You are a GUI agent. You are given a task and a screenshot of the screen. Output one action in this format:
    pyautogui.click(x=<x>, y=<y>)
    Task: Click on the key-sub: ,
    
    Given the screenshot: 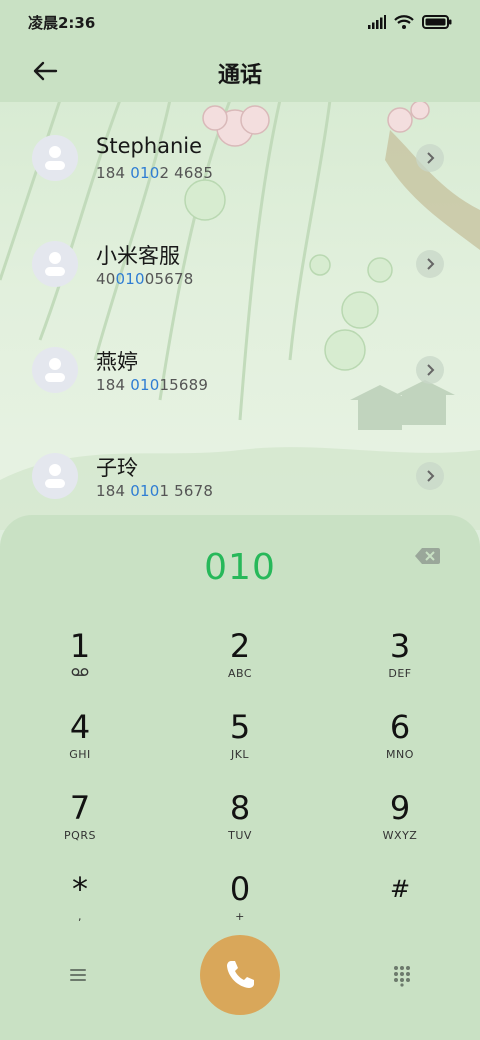 What is the action you would take?
    pyautogui.click(x=80, y=916)
    